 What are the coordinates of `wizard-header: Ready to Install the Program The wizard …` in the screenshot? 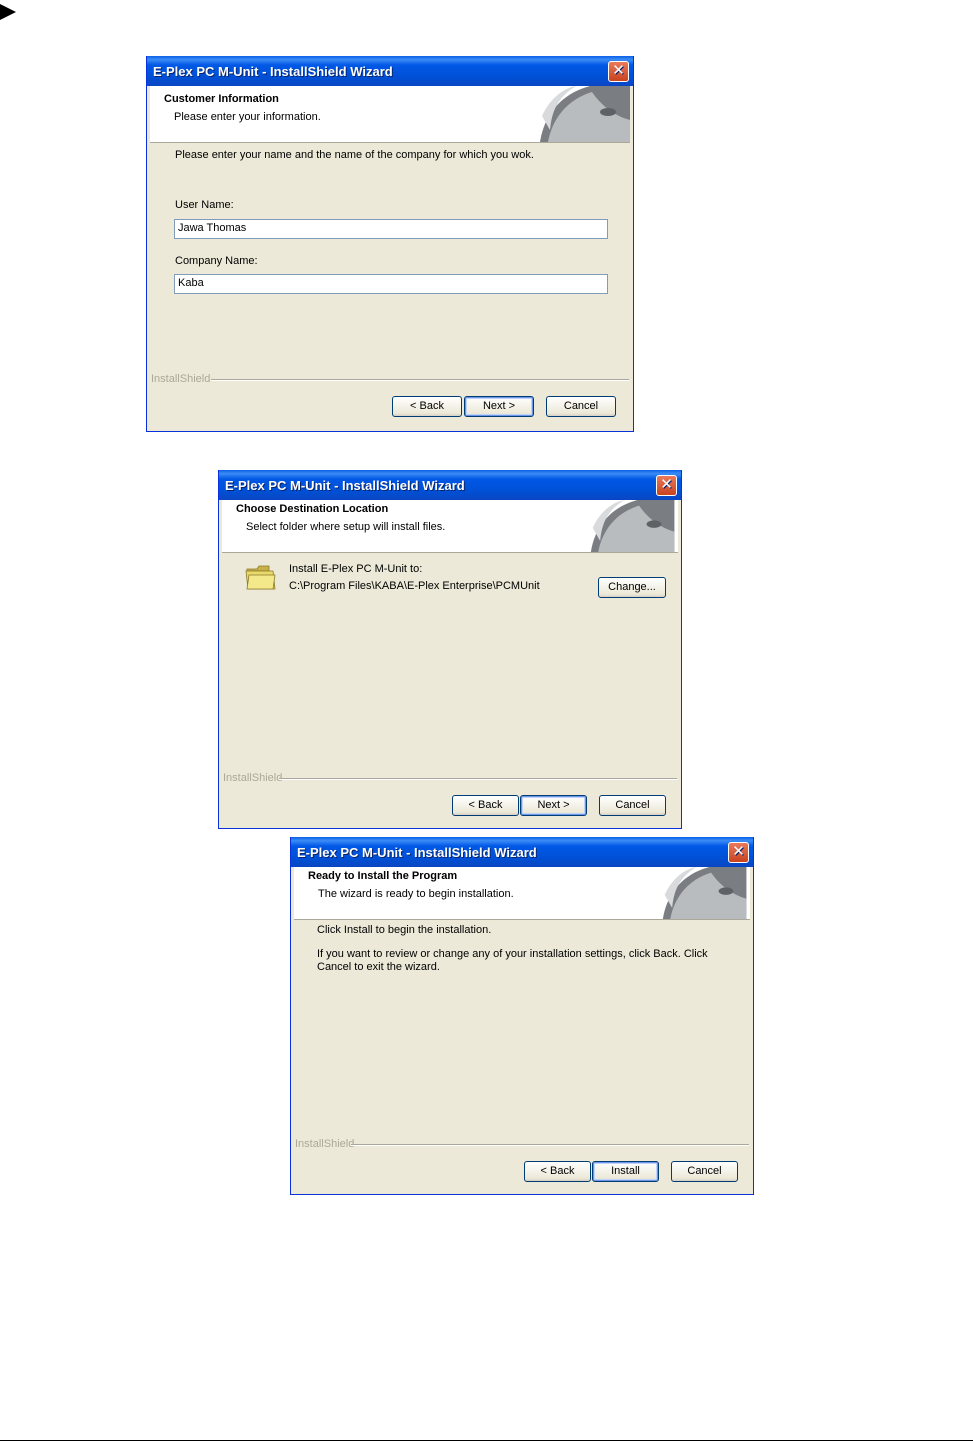 It's located at (522, 893).